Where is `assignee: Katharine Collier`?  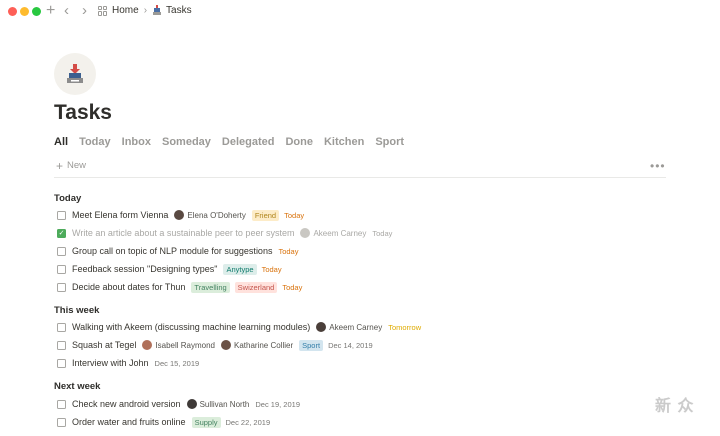
assignee: Katharine Collier is located at coordinates (257, 345).